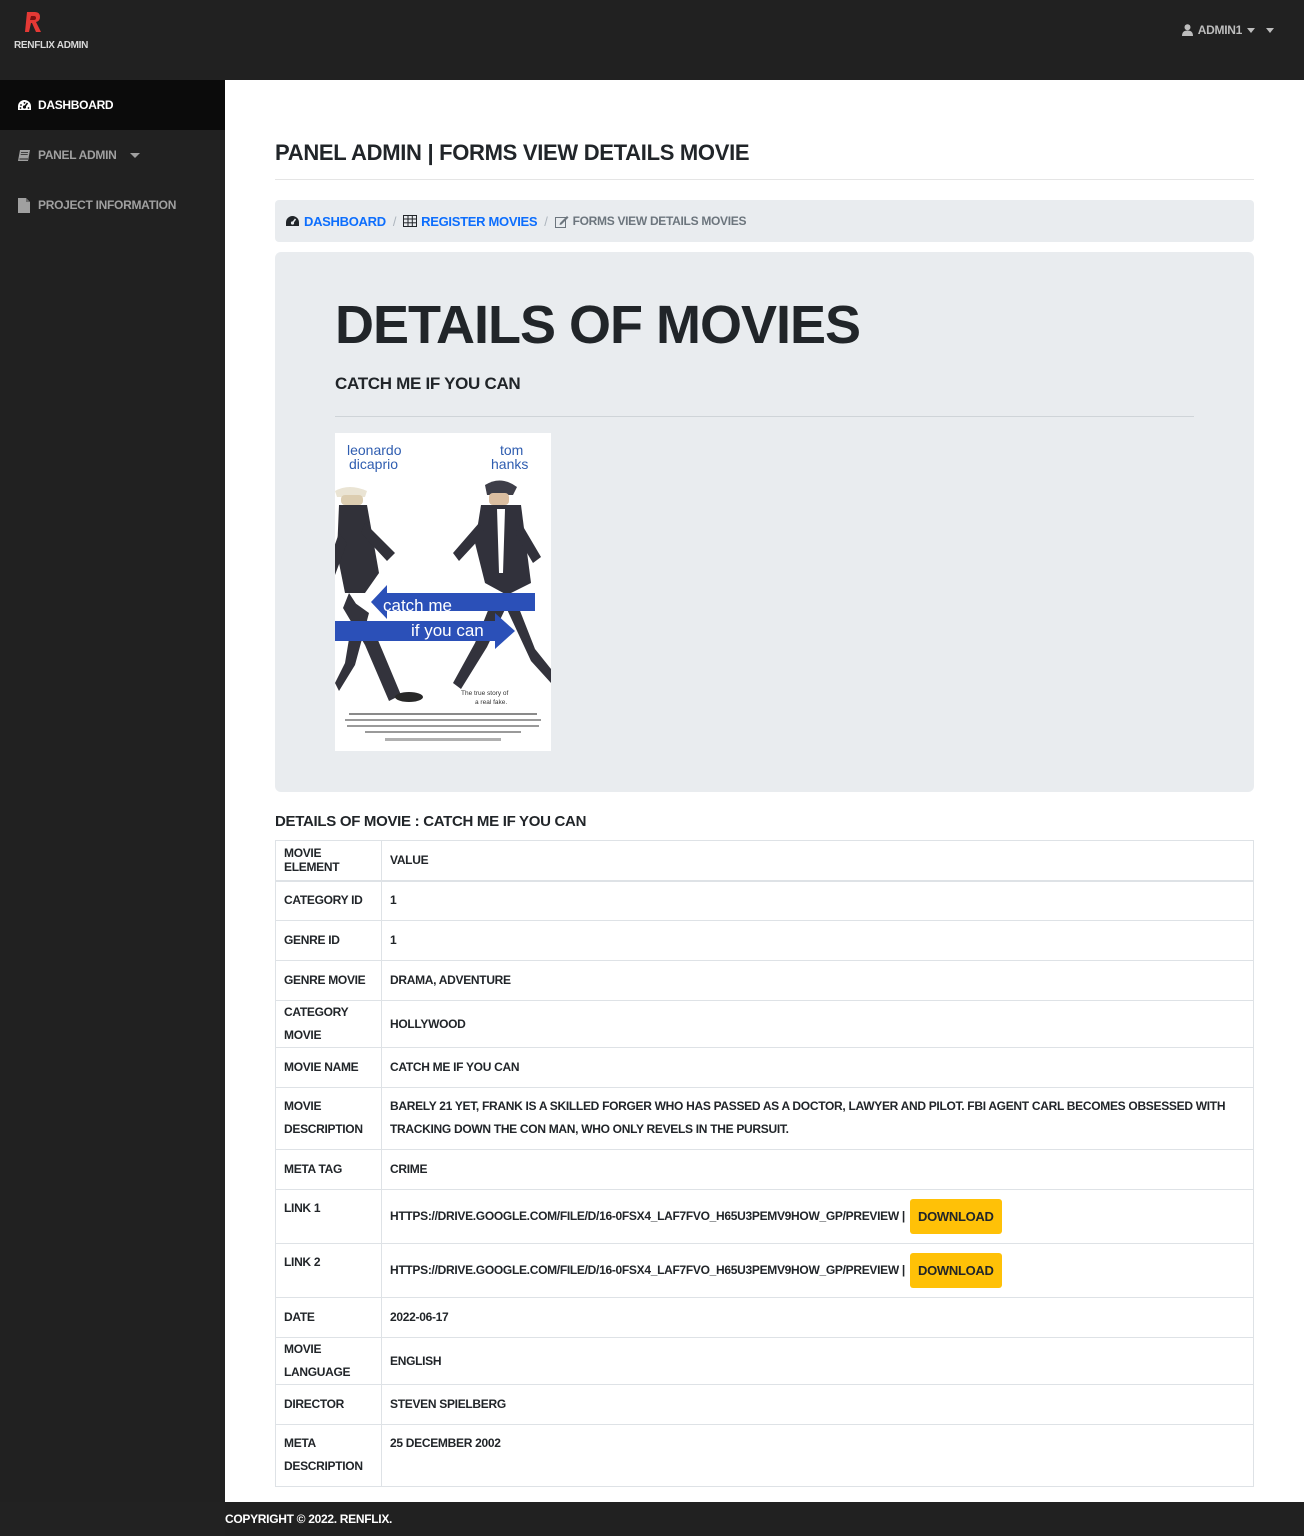 This screenshot has width=1304, height=1536. Describe the element at coordinates (431, 821) in the screenshot. I see `details-table-caption: DETAILS OF MOVIE : CATCH ME IF YOU CAN` at that location.